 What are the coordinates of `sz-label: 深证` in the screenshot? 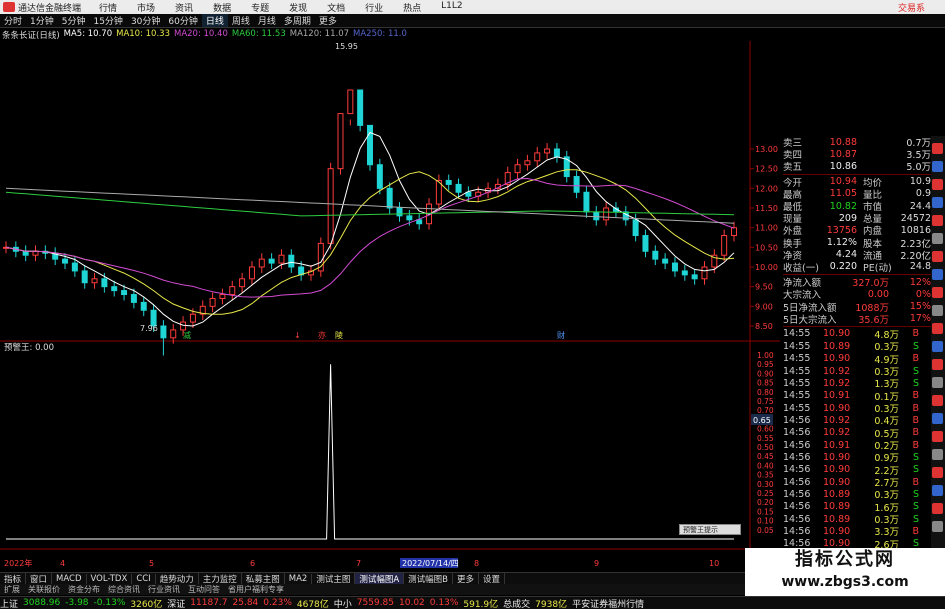 It's located at (176, 604).